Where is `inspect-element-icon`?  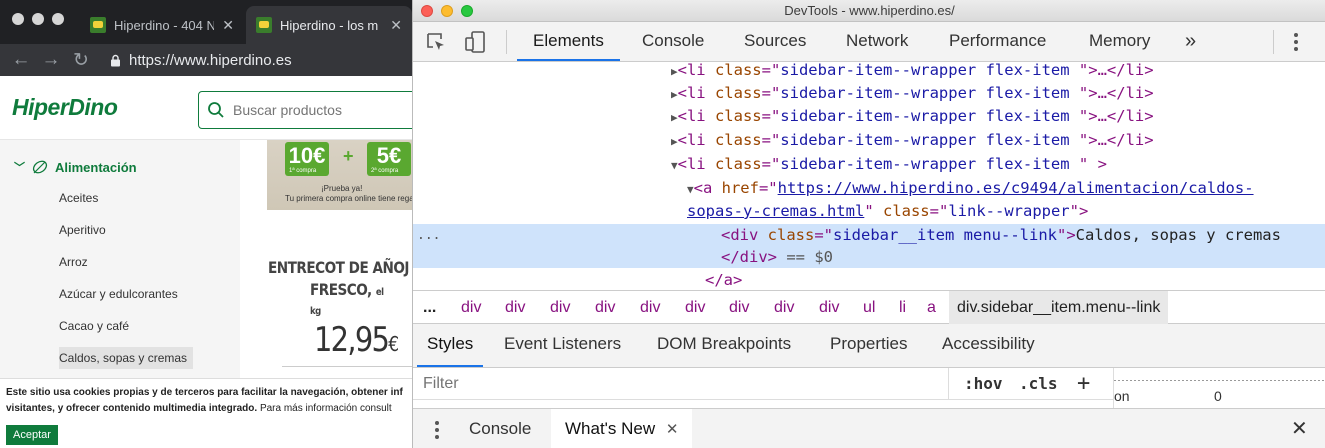
inspect-element-icon is located at coordinates (436, 42).